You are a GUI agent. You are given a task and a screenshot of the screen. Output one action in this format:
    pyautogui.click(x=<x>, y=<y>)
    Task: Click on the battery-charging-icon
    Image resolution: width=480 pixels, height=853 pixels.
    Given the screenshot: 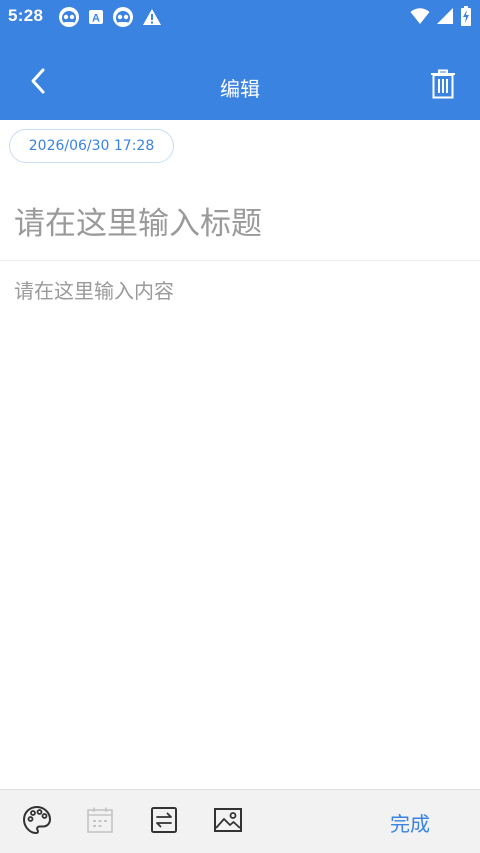 What is the action you would take?
    pyautogui.click(x=466, y=18)
    